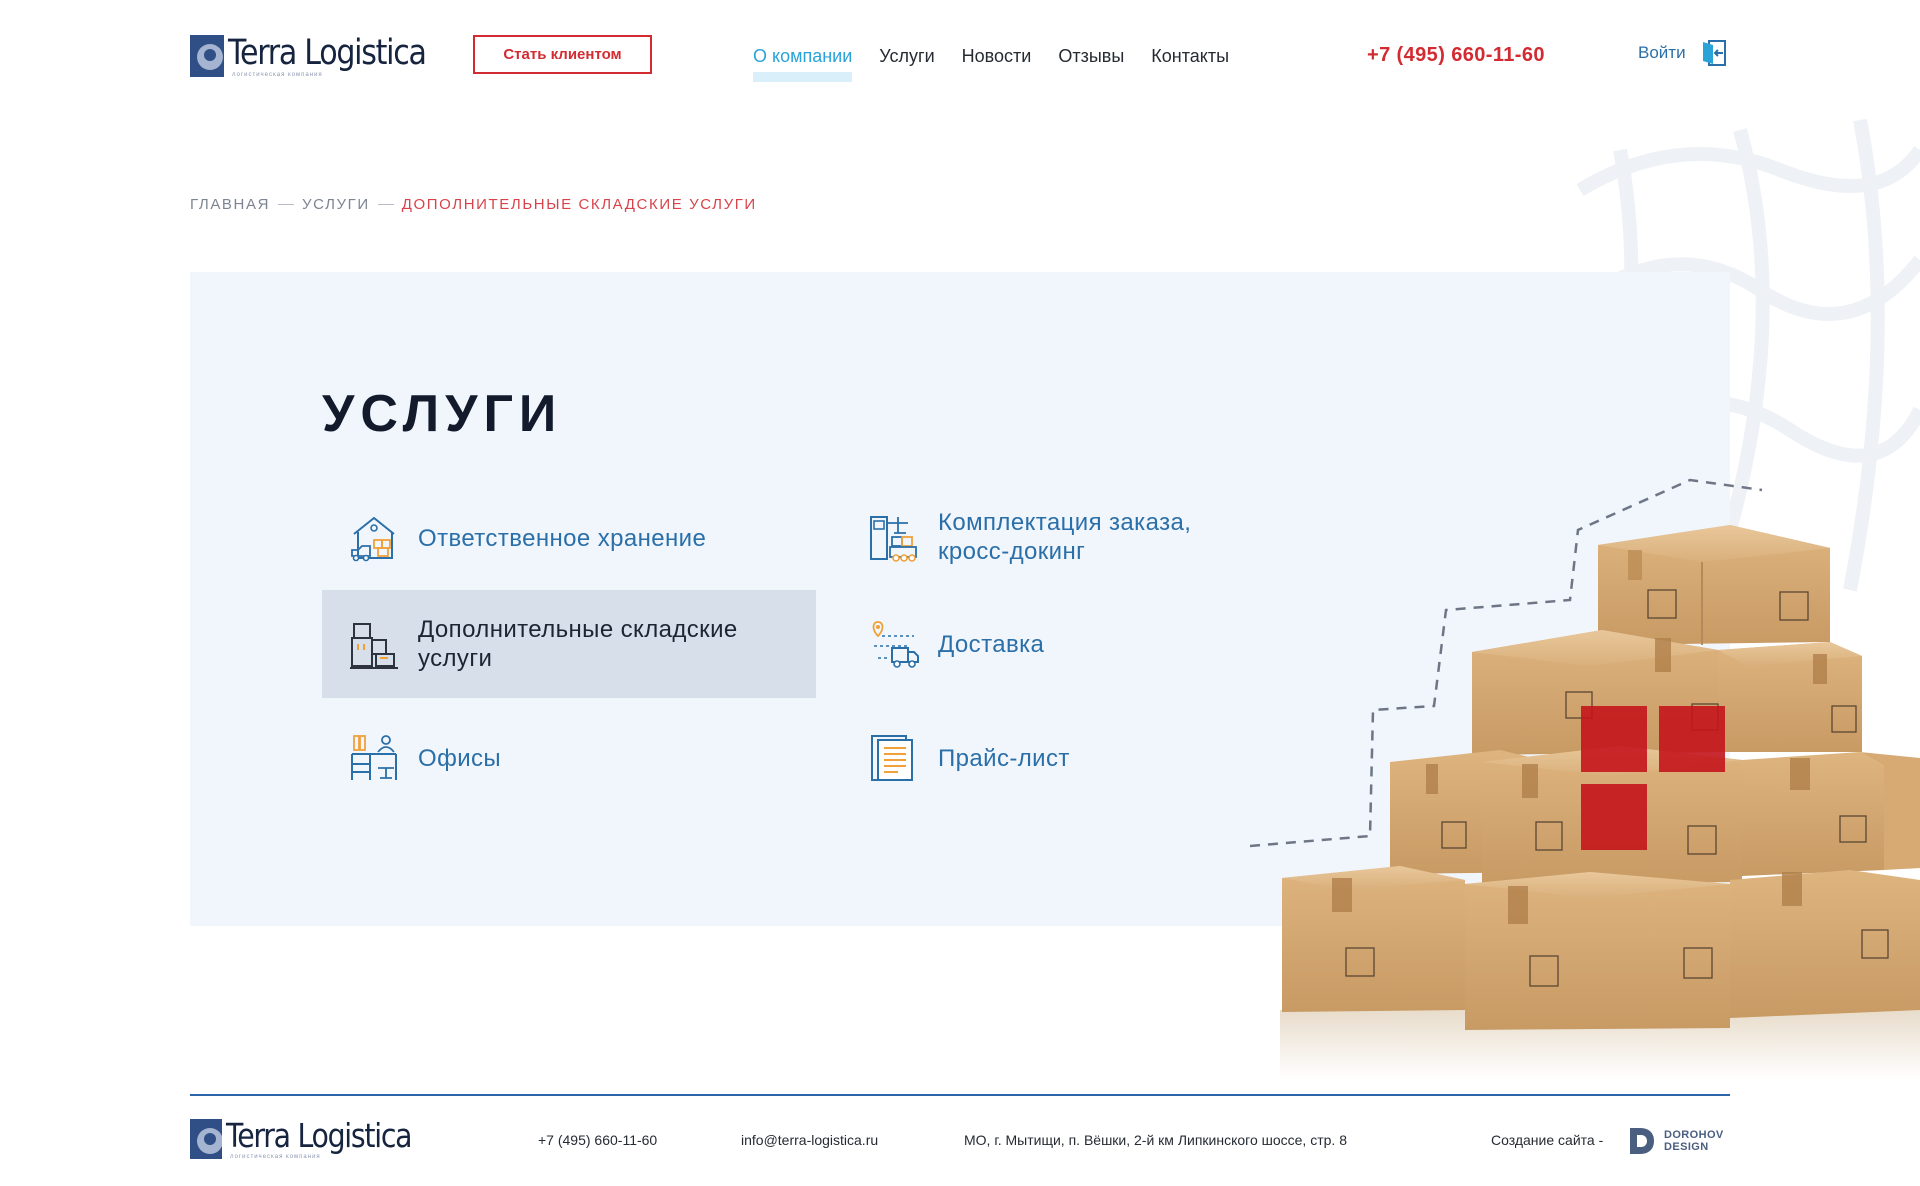  Describe the element at coordinates (1058, 644) in the screenshot. I see `service-item-delivery: Доставка` at that location.